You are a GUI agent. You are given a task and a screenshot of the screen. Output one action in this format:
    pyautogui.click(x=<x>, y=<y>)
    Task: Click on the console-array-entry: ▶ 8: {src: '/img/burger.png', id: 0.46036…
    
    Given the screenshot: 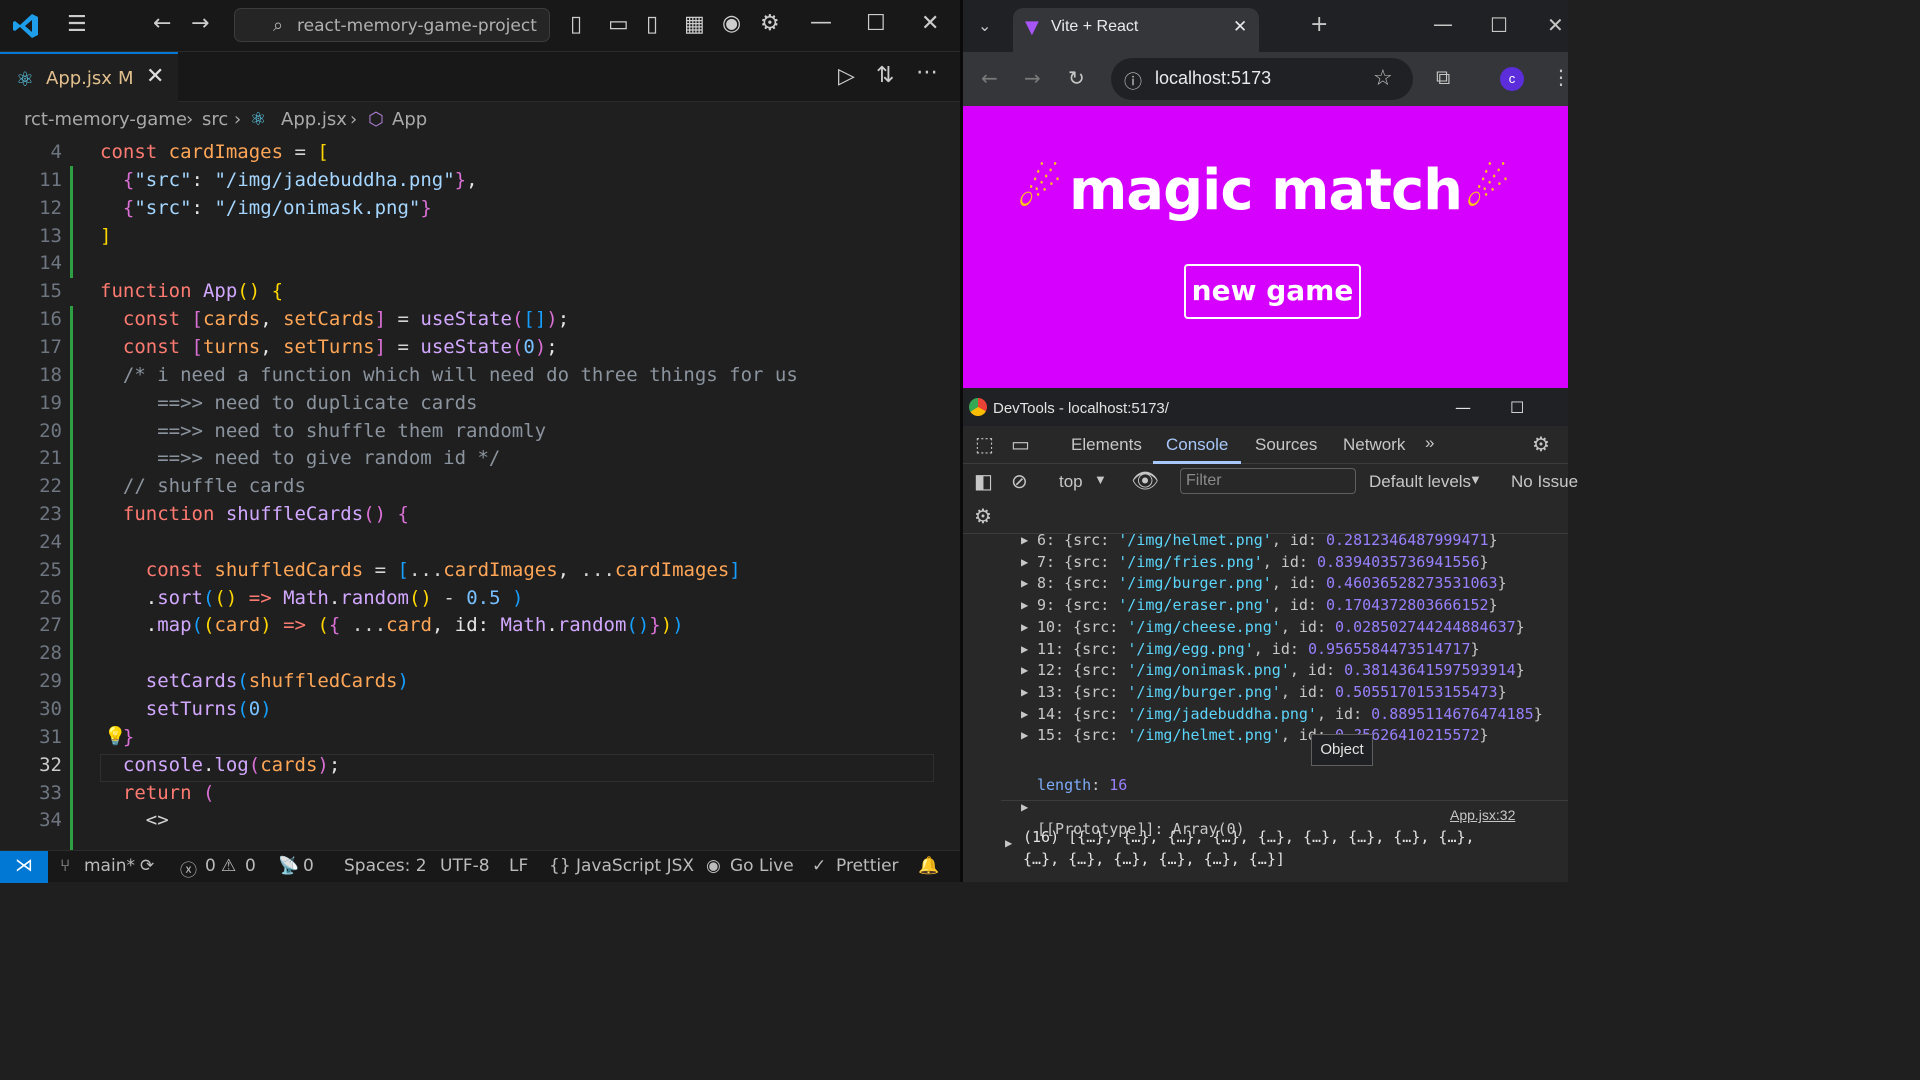 What is the action you would take?
    pyautogui.click(x=1265, y=583)
    